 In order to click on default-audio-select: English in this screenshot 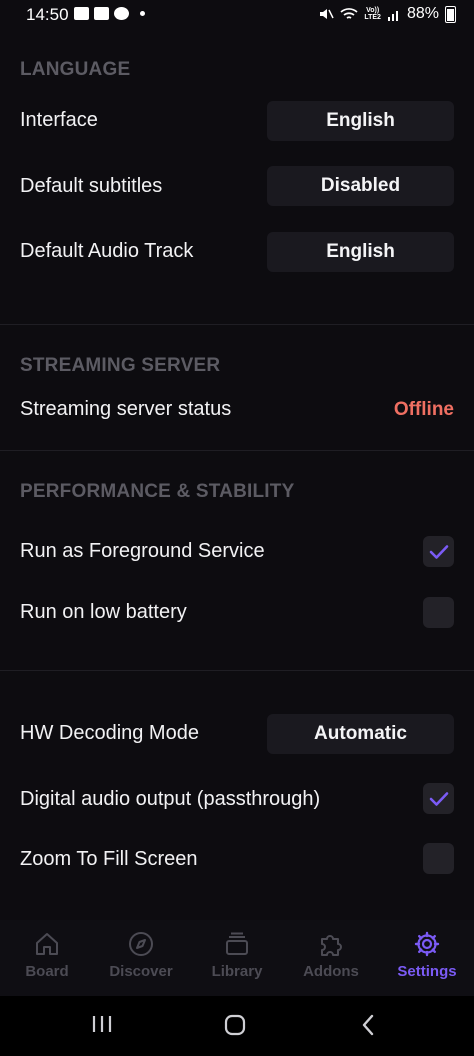, I will do `click(360, 252)`.